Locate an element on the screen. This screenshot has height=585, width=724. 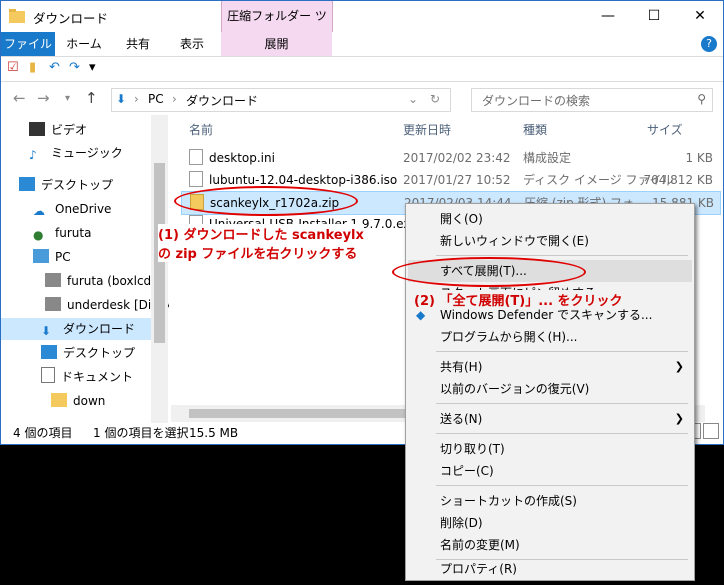
annotation-step1-line1: (1) ダウンロードした scankeylx is located at coordinates (261, 233).